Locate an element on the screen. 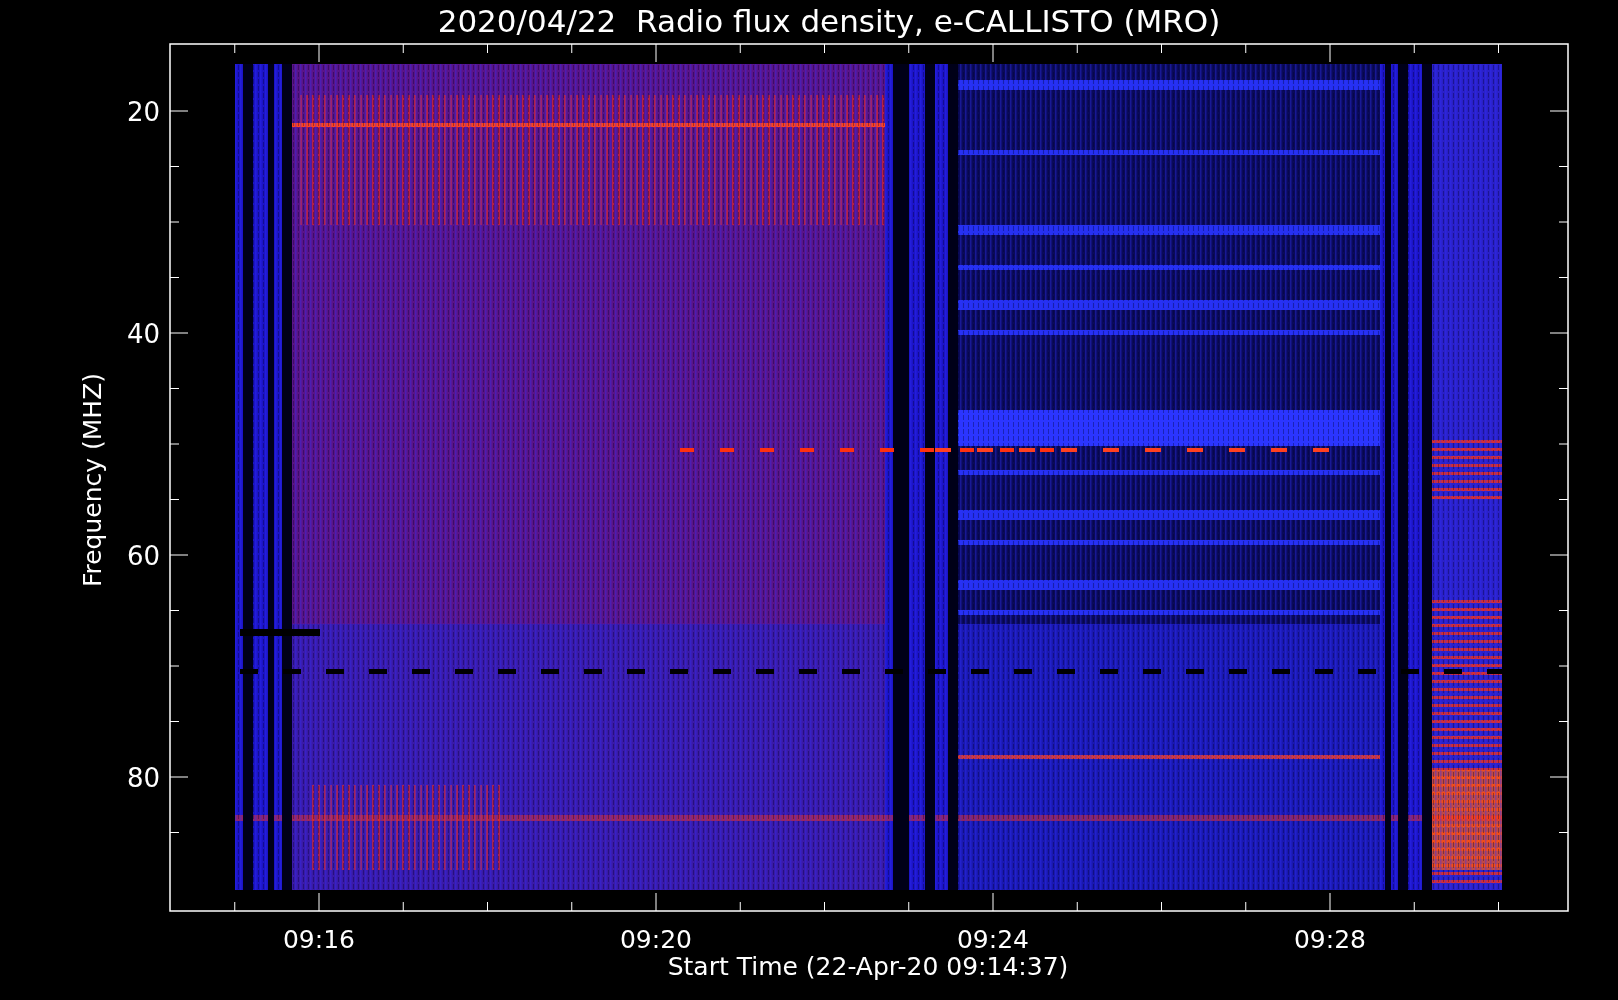 The image size is (1618, 1000). tick-label: 09:16 is located at coordinates (319, 939).